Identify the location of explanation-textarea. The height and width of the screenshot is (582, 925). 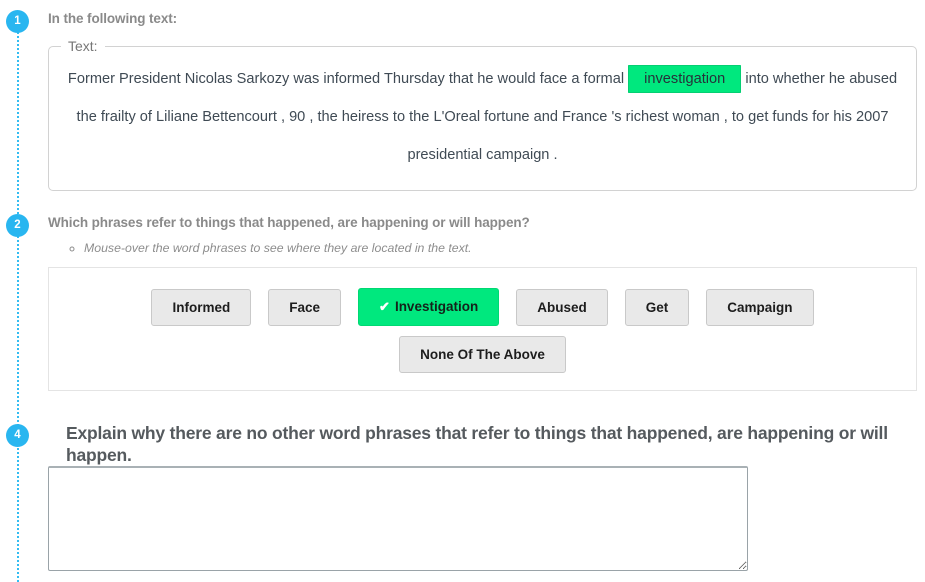
(398, 518).